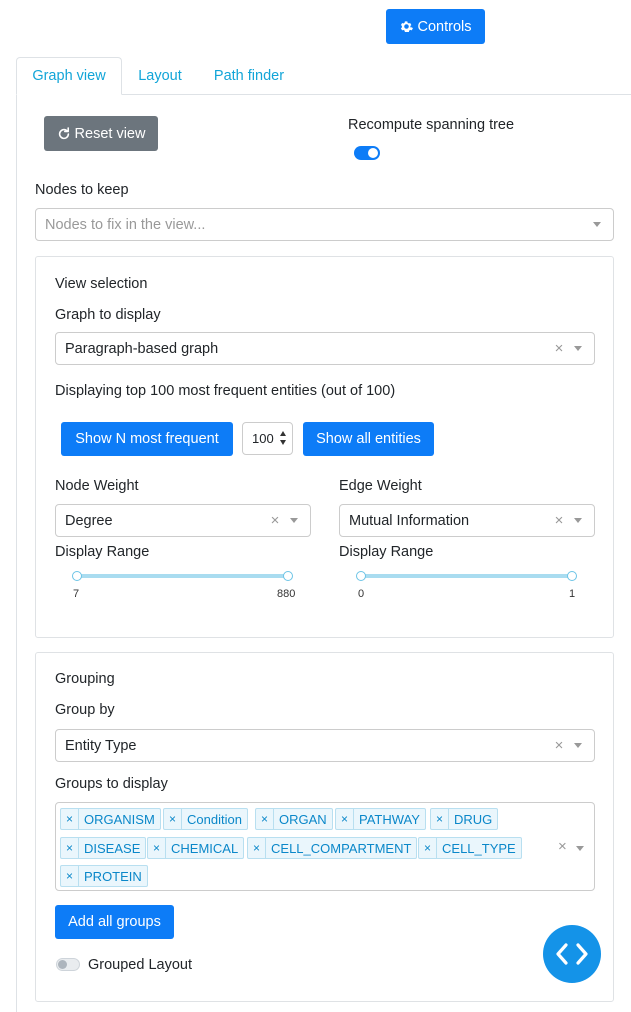 This screenshot has height=1012, width=631. Describe the element at coordinates (76, 594) in the screenshot. I see `node-range-min: 7` at that location.